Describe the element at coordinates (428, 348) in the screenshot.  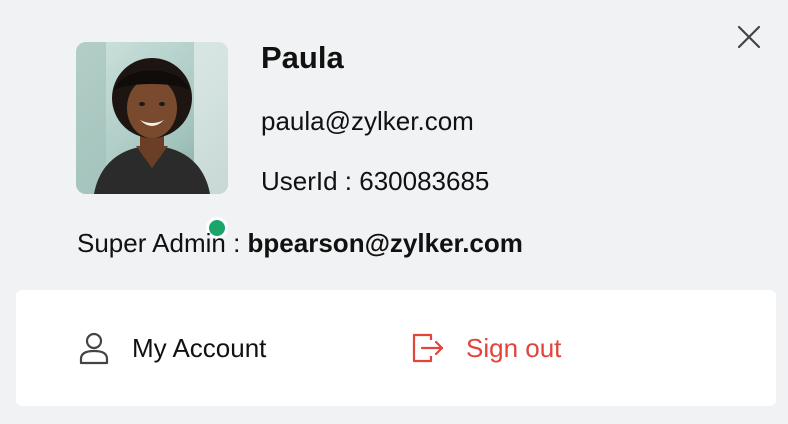
I see `sign-out-icon` at that location.